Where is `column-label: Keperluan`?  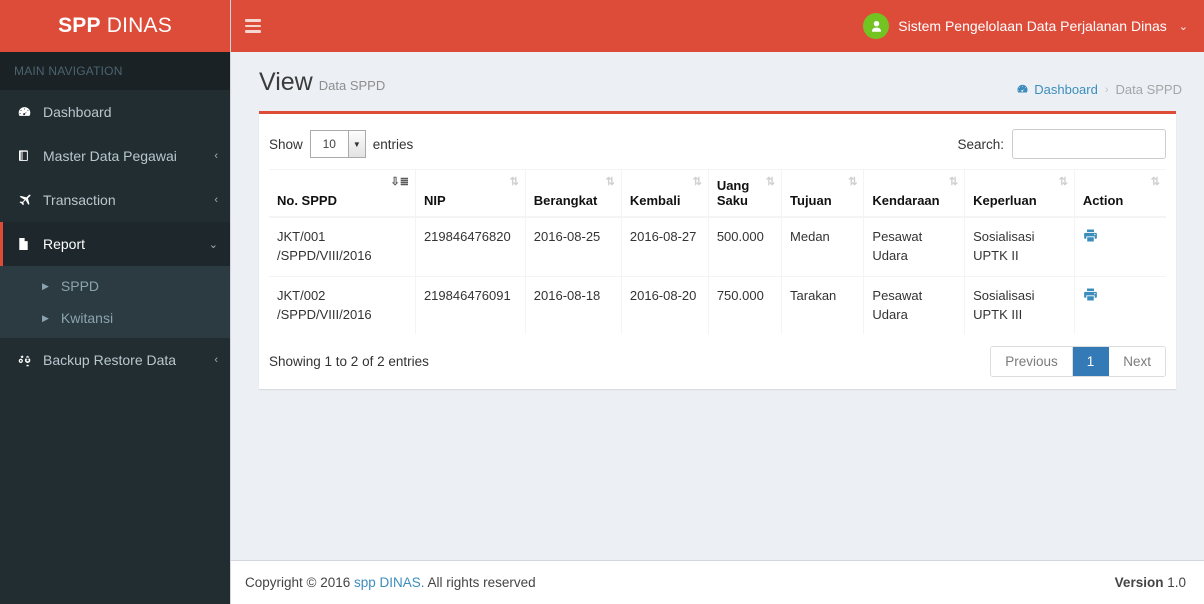
column-label: Keperluan is located at coordinates (1005, 200).